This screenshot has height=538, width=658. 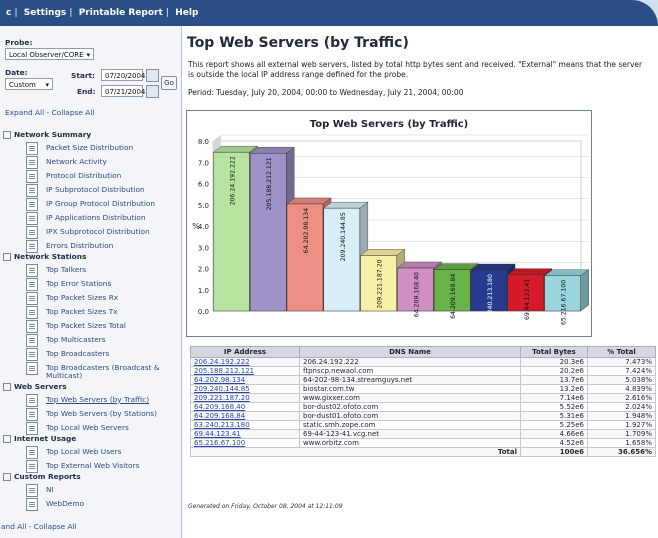 I want to click on section-network-summary: Network Summary, so click(x=47, y=134).